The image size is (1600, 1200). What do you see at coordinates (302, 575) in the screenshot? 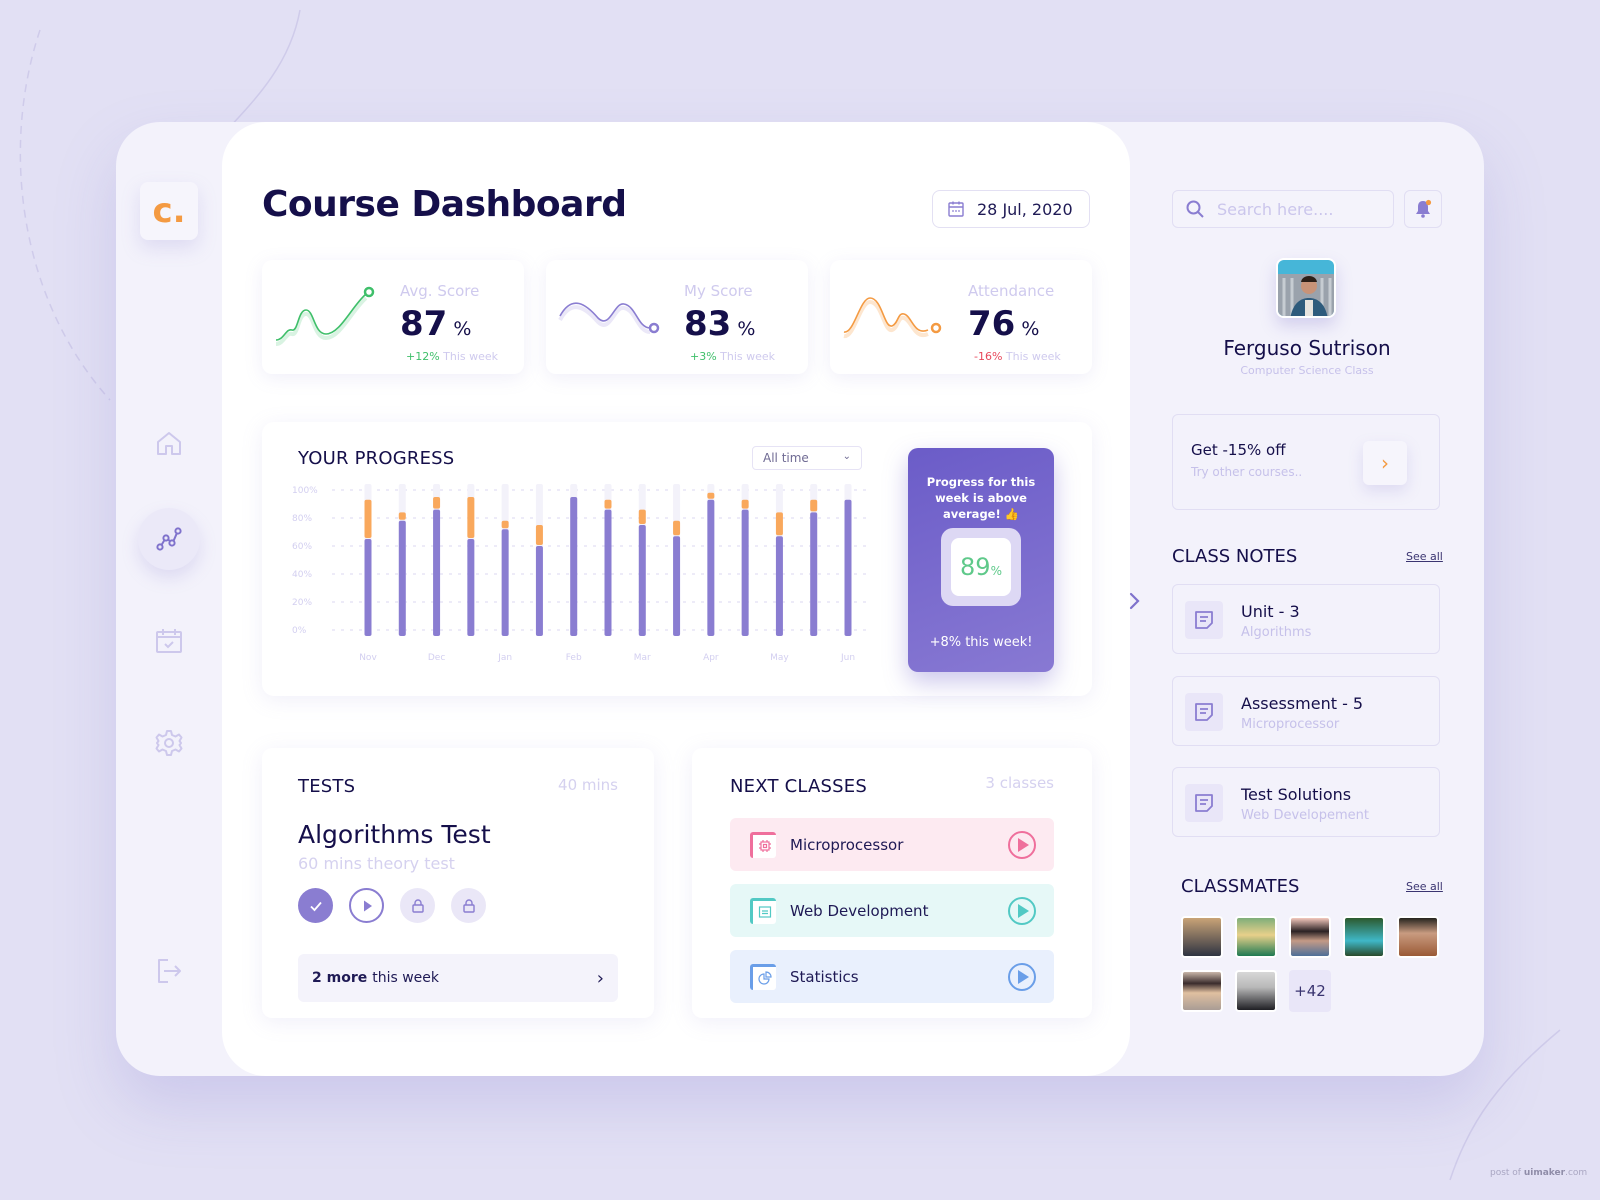
I see `y-tick-label: 40%` at bounding box center [302, 575].